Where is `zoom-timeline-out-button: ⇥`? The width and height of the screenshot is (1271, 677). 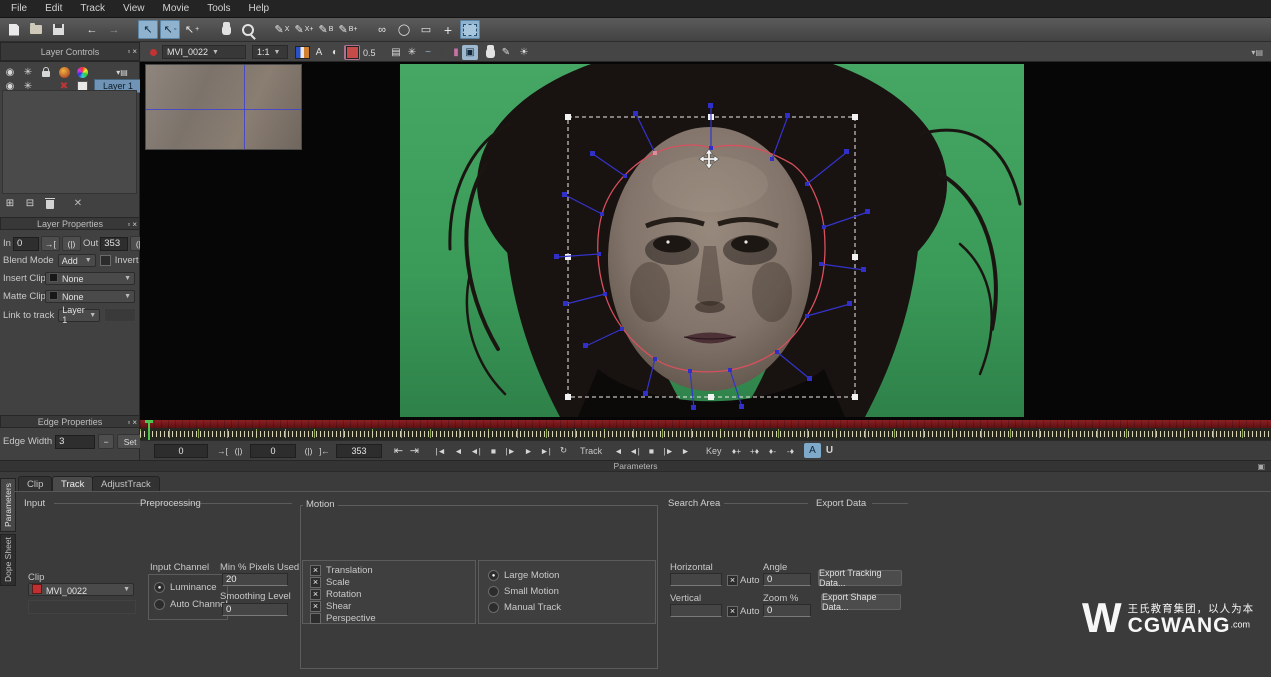 zoom-timeline-out-button: ⇥ is located at coordinates (414, 450).